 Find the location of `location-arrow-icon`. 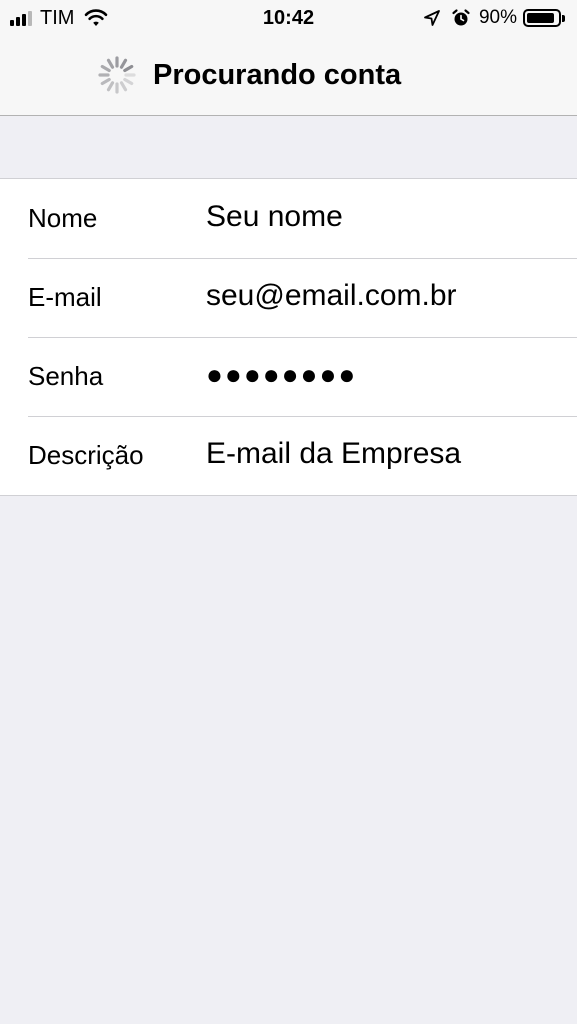

location-arrow-icon is located at coordinates (432, 18).